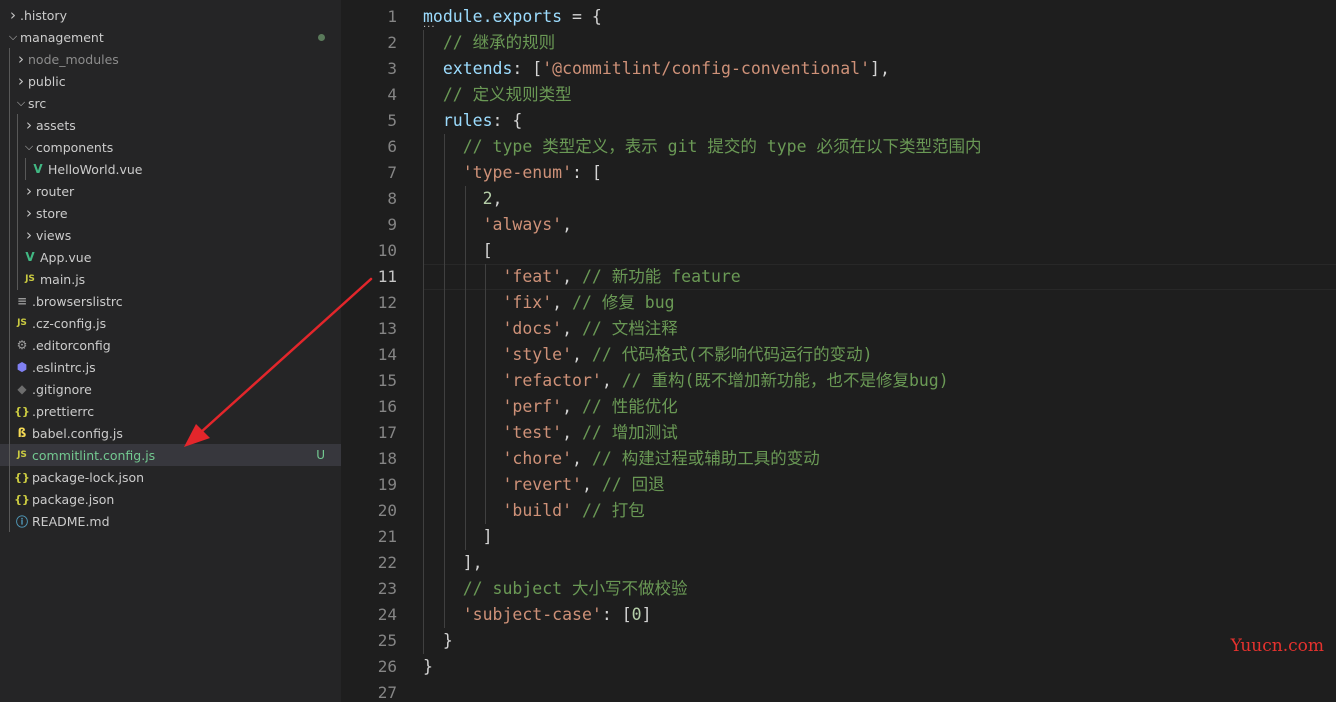 The width and height of the screenshot is (1336, 702). Describe the element at coordinates (392, 120) in the screenshot. I see `line-number: 5` at that location.